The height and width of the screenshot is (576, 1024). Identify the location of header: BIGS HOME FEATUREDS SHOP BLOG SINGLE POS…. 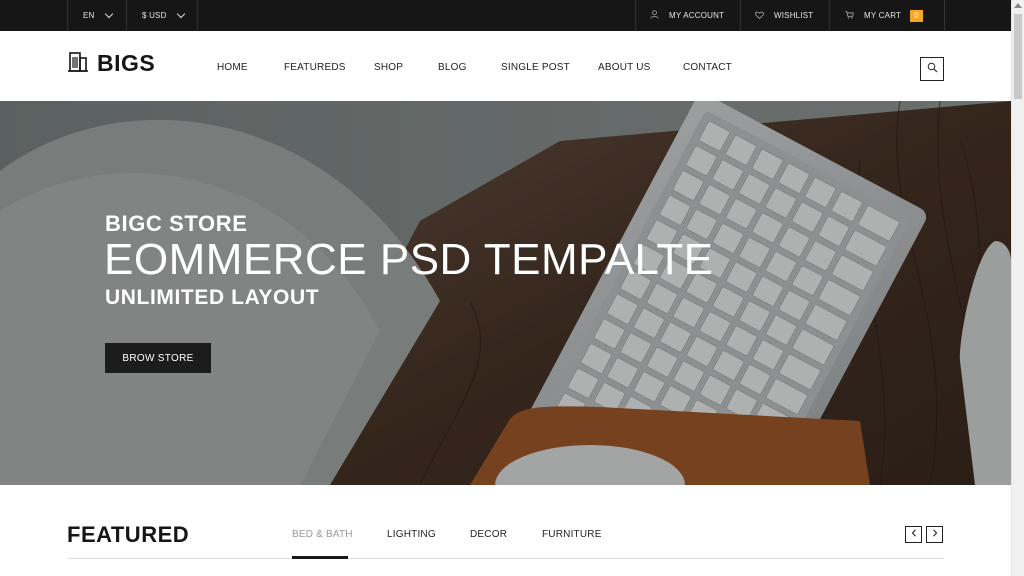
(505, 66).